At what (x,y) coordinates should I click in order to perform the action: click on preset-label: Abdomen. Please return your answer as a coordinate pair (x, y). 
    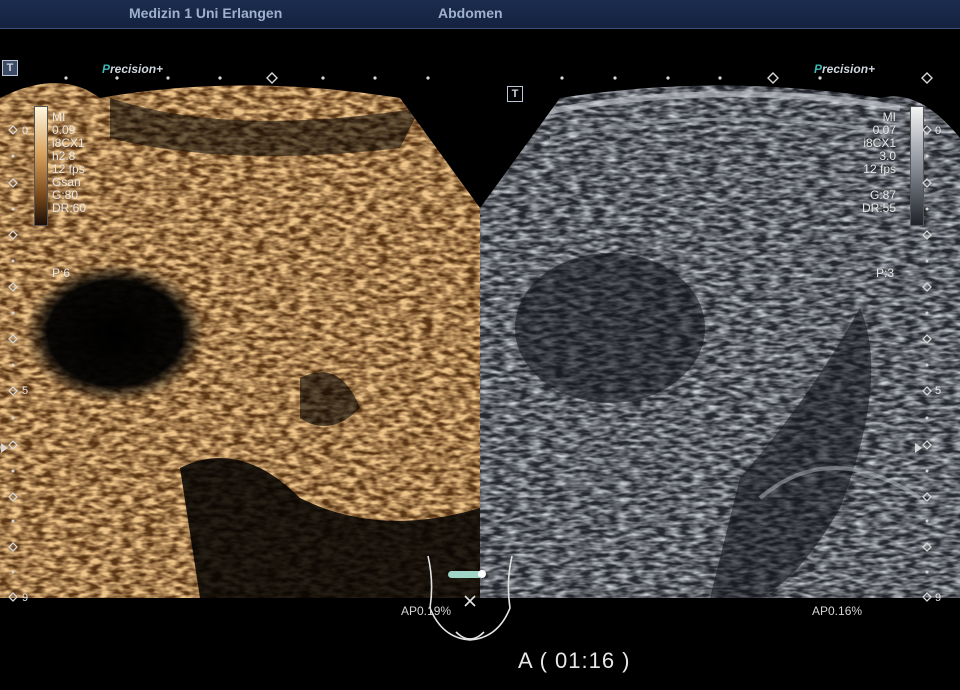
    Looking at the image, I should click on (470, 13).